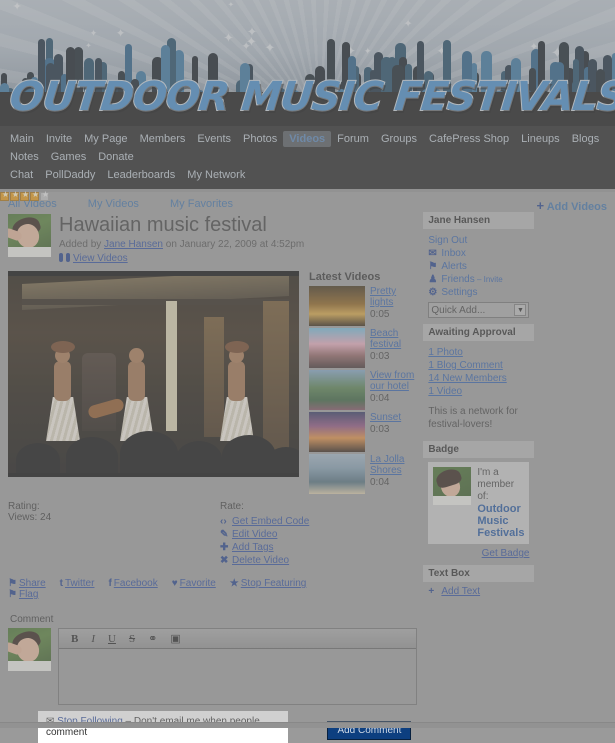 The image size is (615, 743). What do you see at coordinates (105, 139) in the screenshot?
I see `nav-item-my-page: My Page` at bounding box center [105, 139].